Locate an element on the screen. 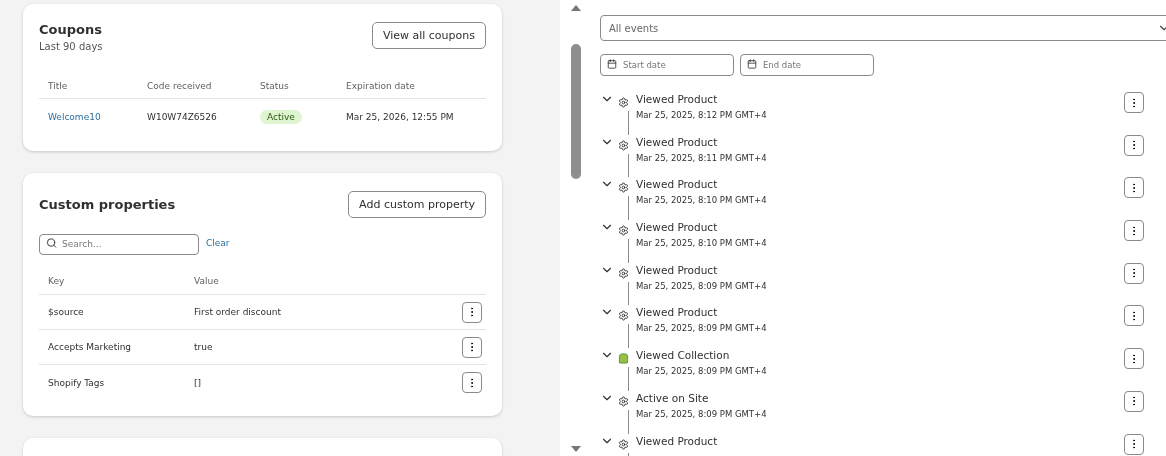 The image size is (1166, 456). table-cell-text: Shopify Tags is located at coordinates (77, 382).